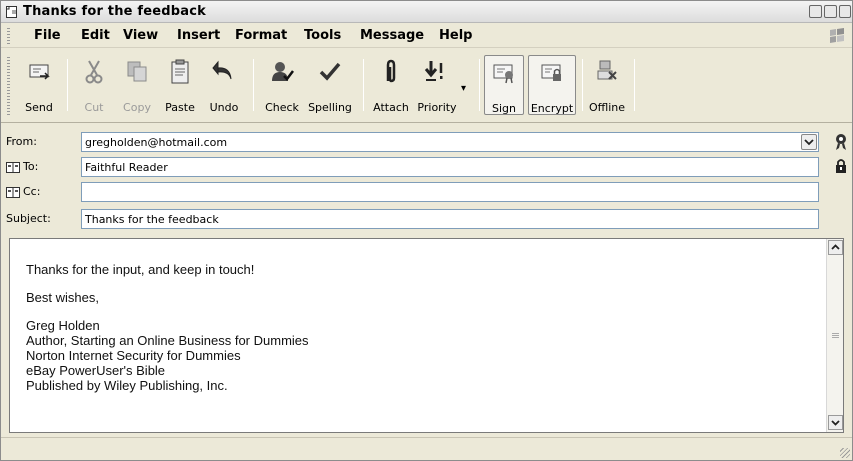 This screenshot has height=461, width=853. What do you see at coordinates (437, 77) in the screenshot?
I see `priority-arrow-icon` at bounding box center [437, 77].